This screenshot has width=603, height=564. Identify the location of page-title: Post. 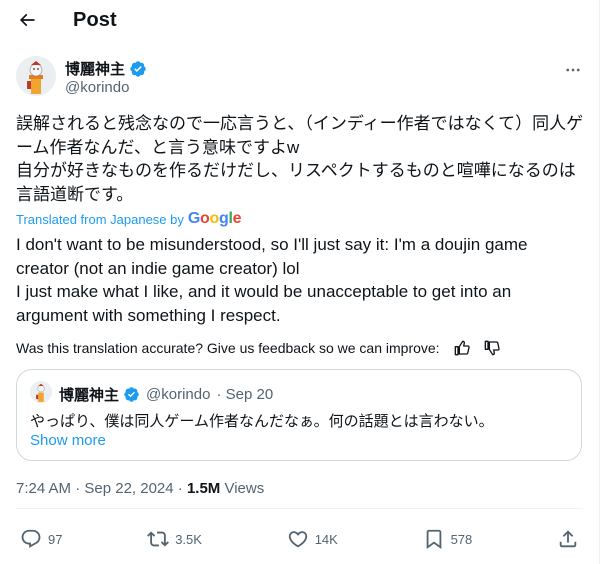
(95, 19).